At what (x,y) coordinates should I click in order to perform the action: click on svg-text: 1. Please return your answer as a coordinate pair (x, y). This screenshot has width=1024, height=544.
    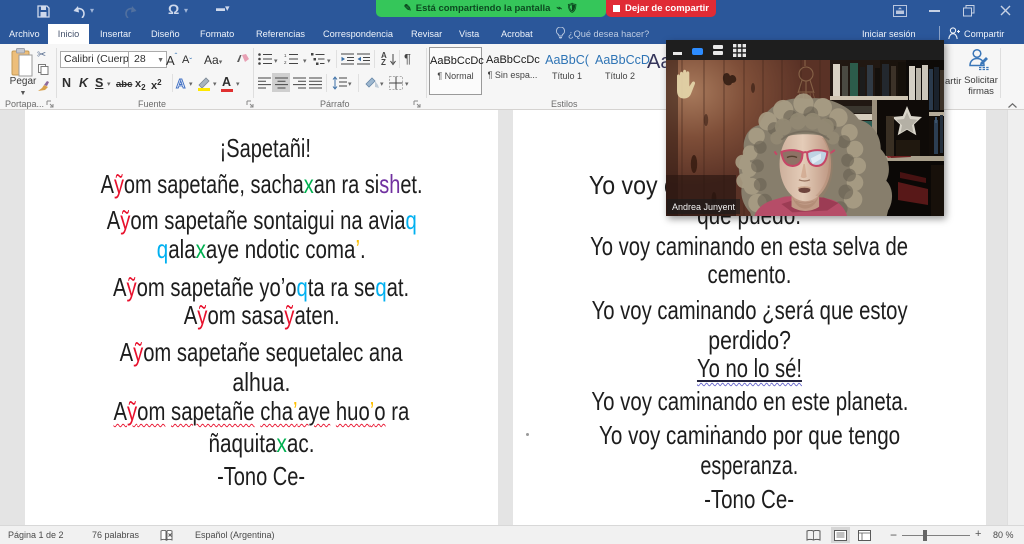
    Looking at the image, I should click on (285, 55).